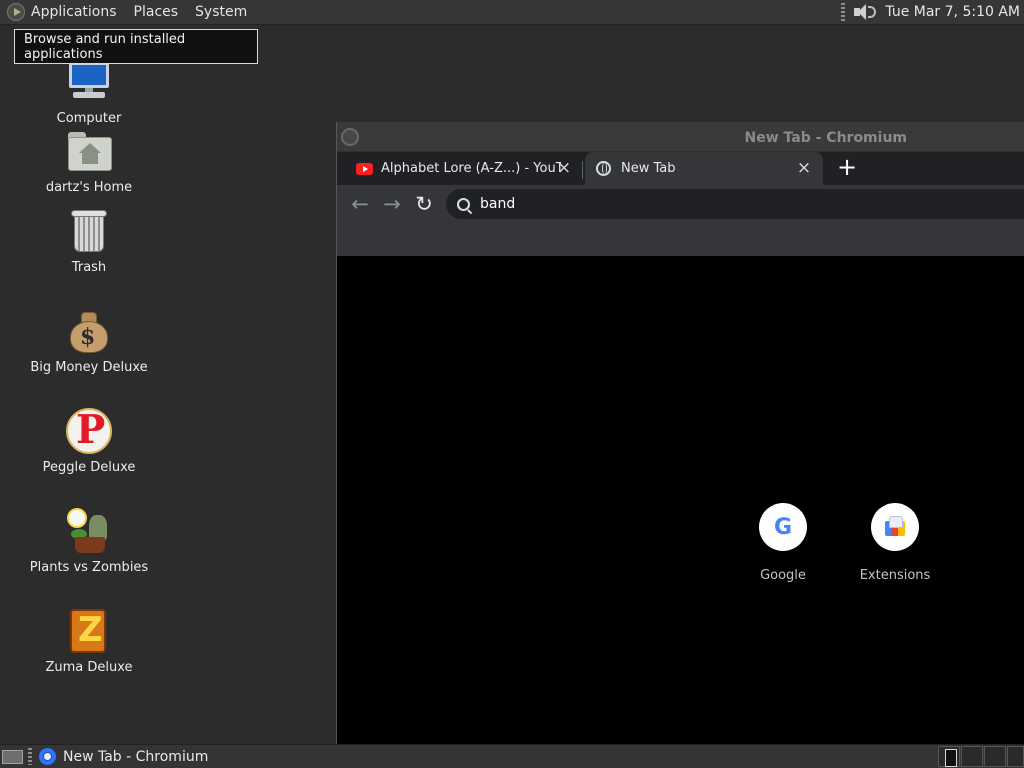 The height and width of the screenshot is (768, 1024). I want to click on shortcut-extensions: Extensions, so click(895, 543).